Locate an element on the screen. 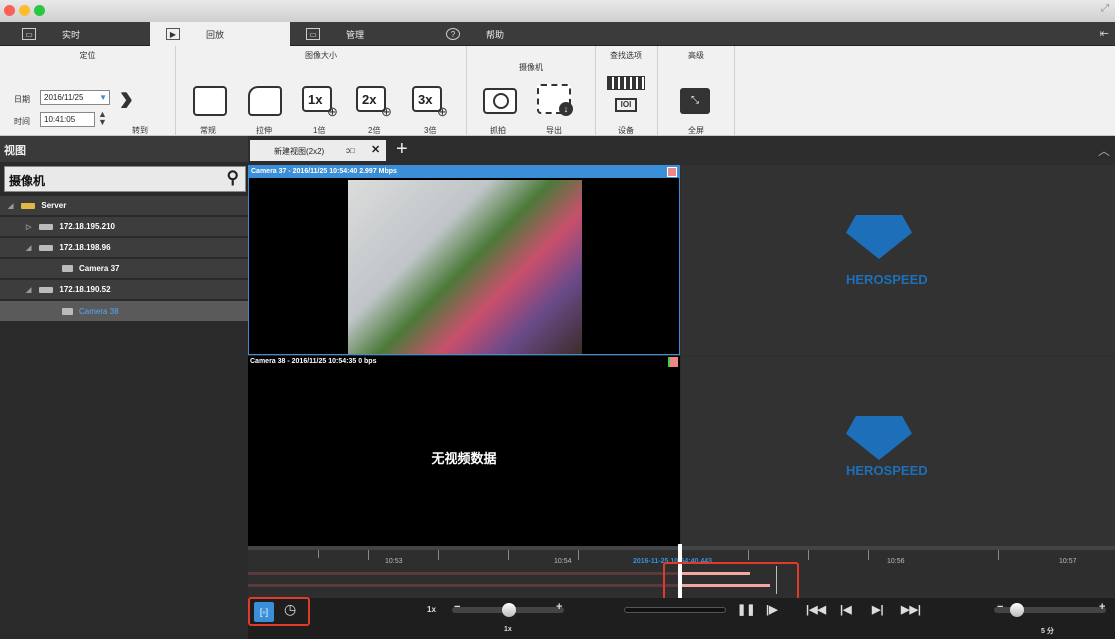 The height and width of the screenshot is (639, 1115). tab-manage: ▭ 管理 is located at coordinates (360, 34).